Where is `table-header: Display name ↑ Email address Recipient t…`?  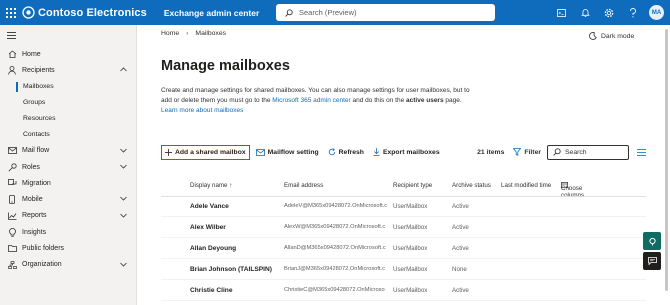 table-header: Display name ↑ Email address Recipient t… is located at coordinates (403, 189).